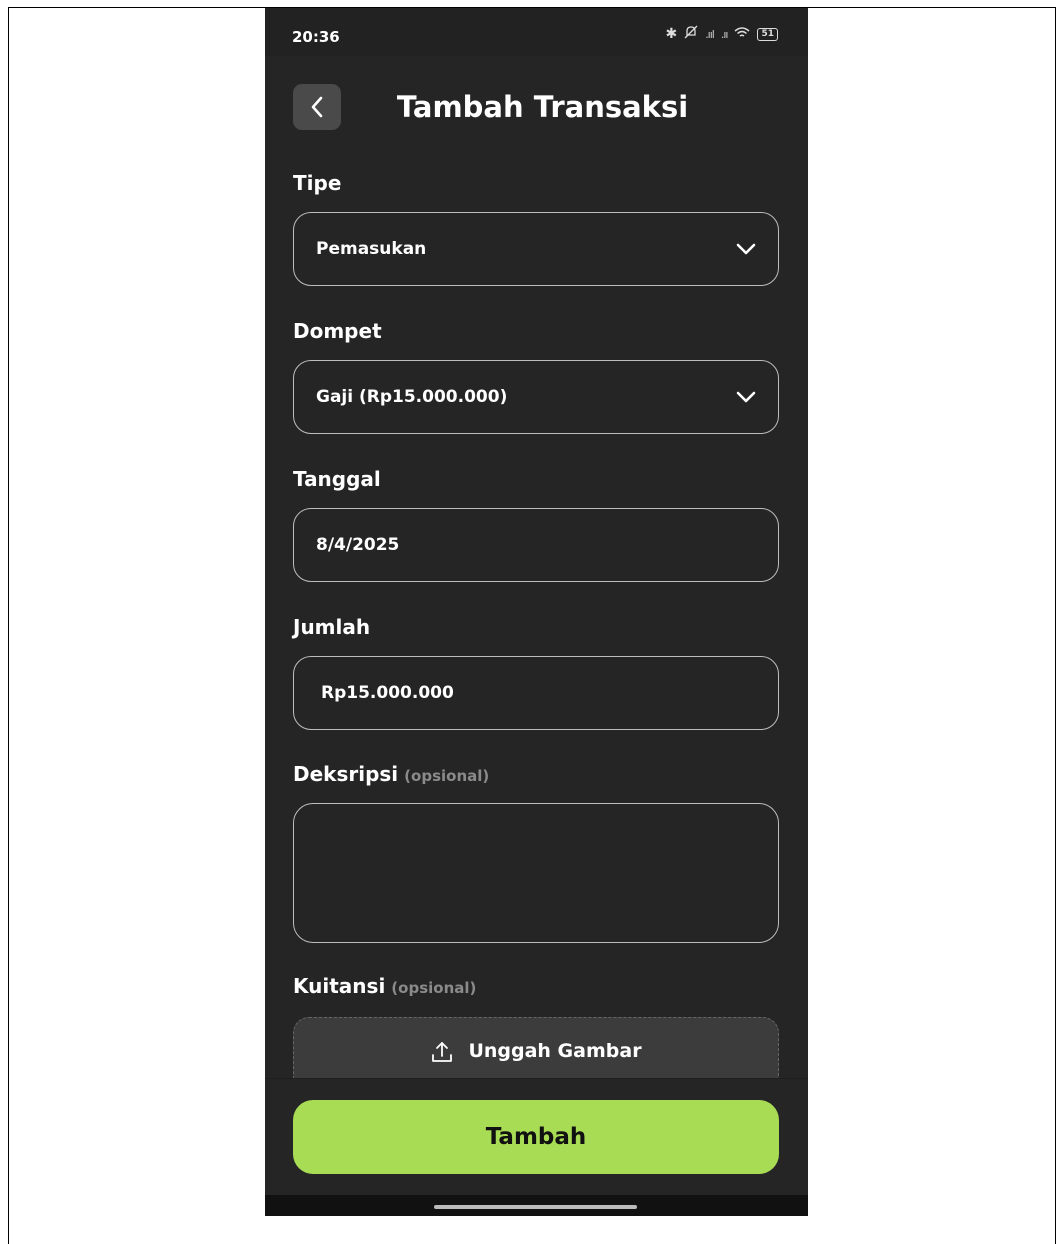  I want to click on dompet-label-text: Dompet, so click(337, 331).